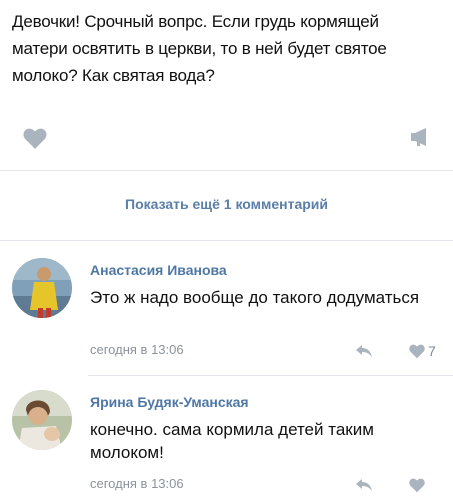 The width and height of the screenshot is (453, 500). I want to click on show-more-comments-link: Показать ещё 1 комментарий, so click(226, 204).